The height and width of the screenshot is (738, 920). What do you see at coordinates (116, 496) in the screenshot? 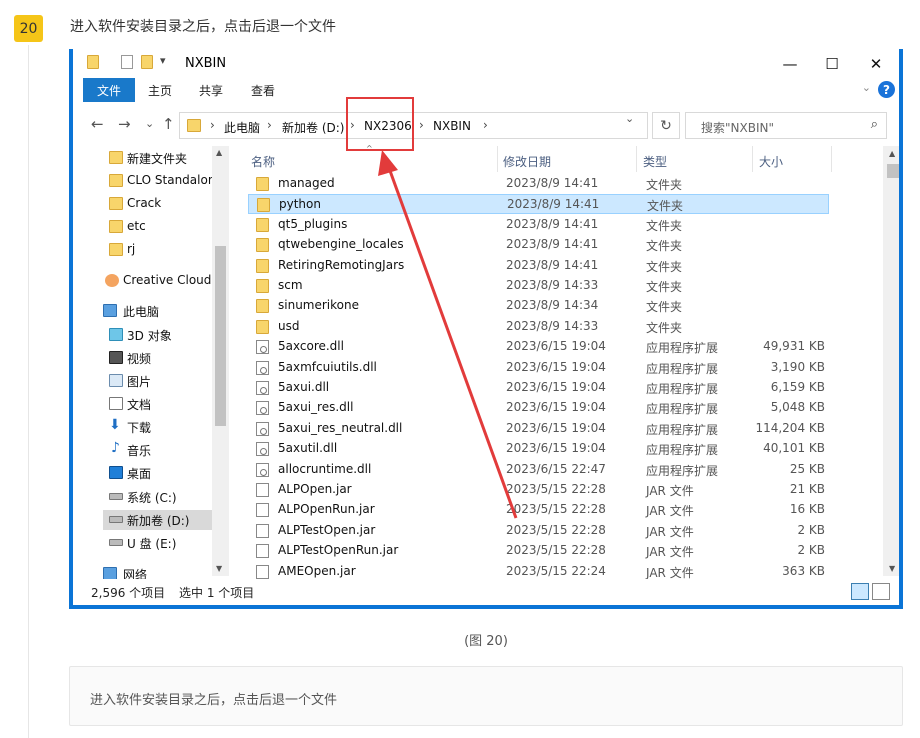
I see `drive-icon` at bounding box center [116, 496].